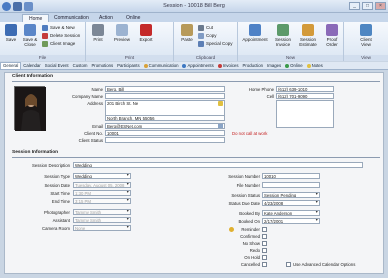  Describe the element at coordinates (291, 195) in the screenshot. I see `session-status-select: Session Pending` at that location.